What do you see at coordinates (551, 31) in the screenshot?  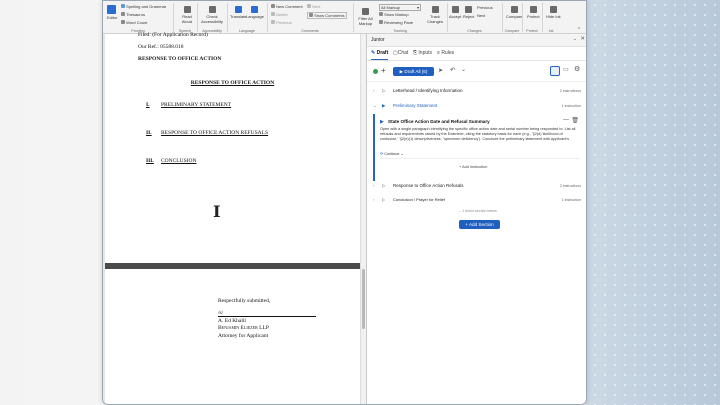 I see `ink-group-label: Ink` at bounding box center [551, 31].